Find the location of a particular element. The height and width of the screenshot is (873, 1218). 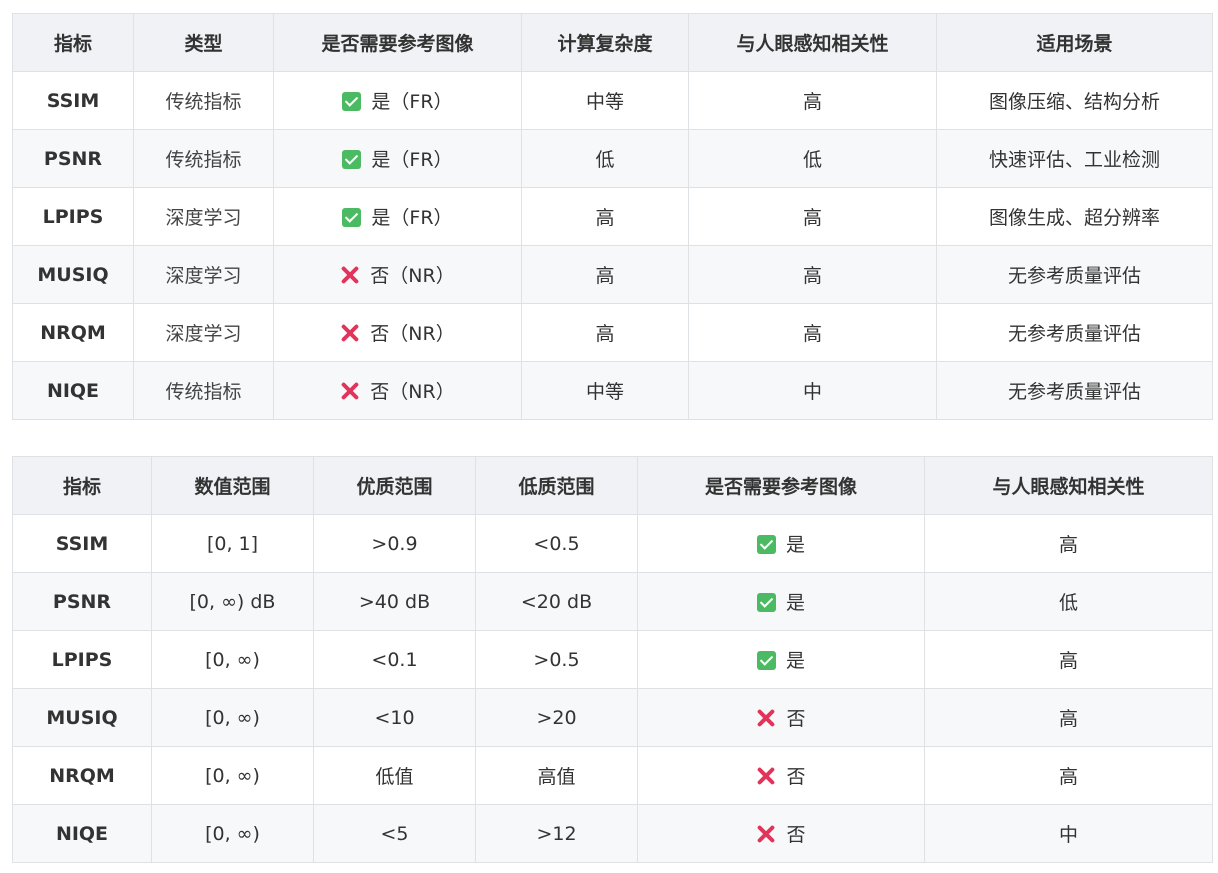

table-row: PSNR 传统指标 是（FR）低低快速评估、工业检测 is located at coordinates (612, 158).